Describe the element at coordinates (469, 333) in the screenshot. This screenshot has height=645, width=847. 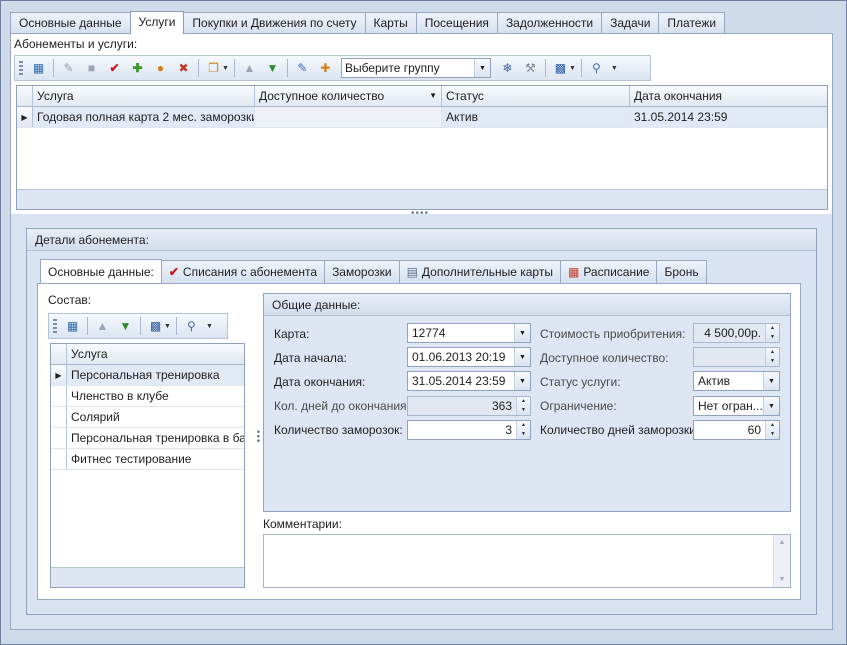
I see `card-field: 12774 ▼` at that location.